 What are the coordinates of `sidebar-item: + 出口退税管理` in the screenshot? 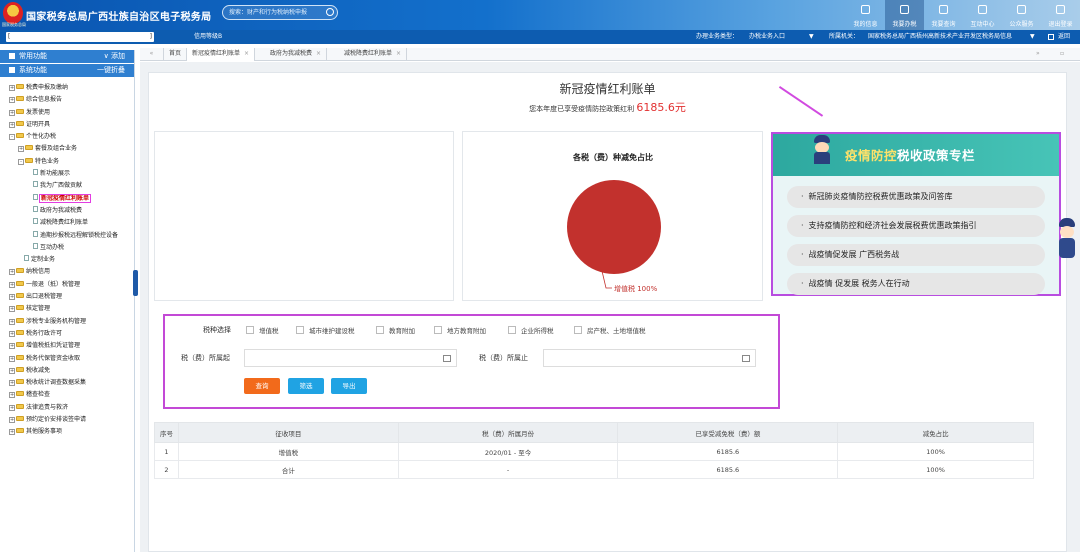 It's located at (67, 297).